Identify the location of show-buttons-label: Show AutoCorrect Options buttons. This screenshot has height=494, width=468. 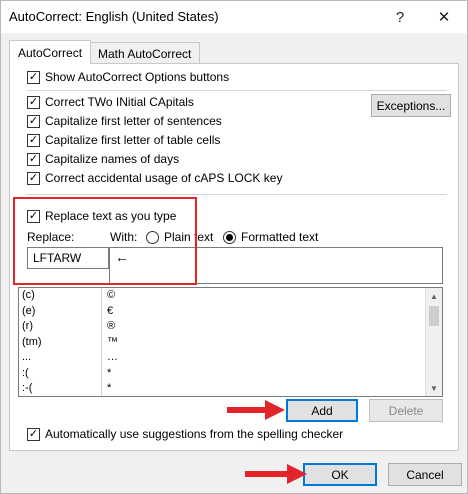
(137, 77).